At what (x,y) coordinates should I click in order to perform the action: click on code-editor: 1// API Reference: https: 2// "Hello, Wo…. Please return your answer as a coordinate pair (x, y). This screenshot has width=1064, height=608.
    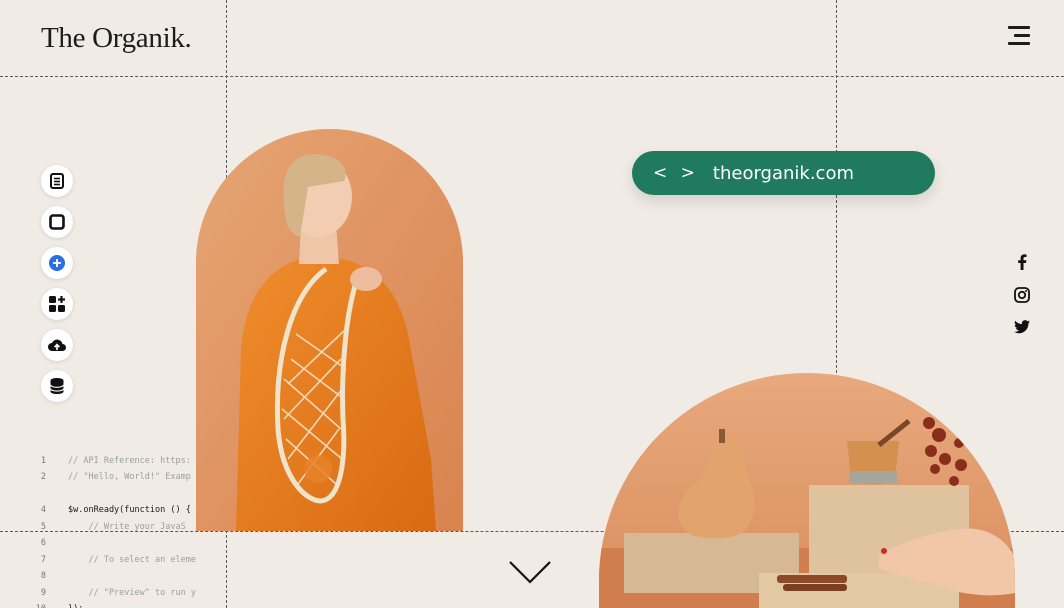
    Looking at the image, I should click on (98, 522).